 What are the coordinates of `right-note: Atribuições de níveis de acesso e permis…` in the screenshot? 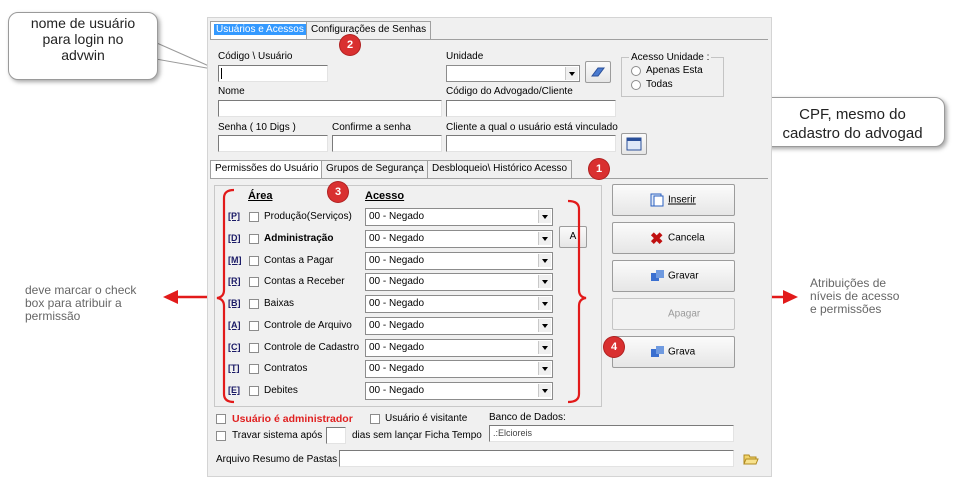 It's located at (855, 296).